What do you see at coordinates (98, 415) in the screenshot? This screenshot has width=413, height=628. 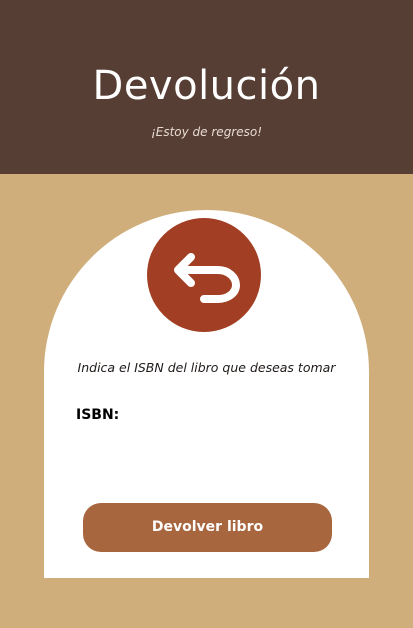 I see `isbn-label: ISBN:` at bounding box center [98, 415].